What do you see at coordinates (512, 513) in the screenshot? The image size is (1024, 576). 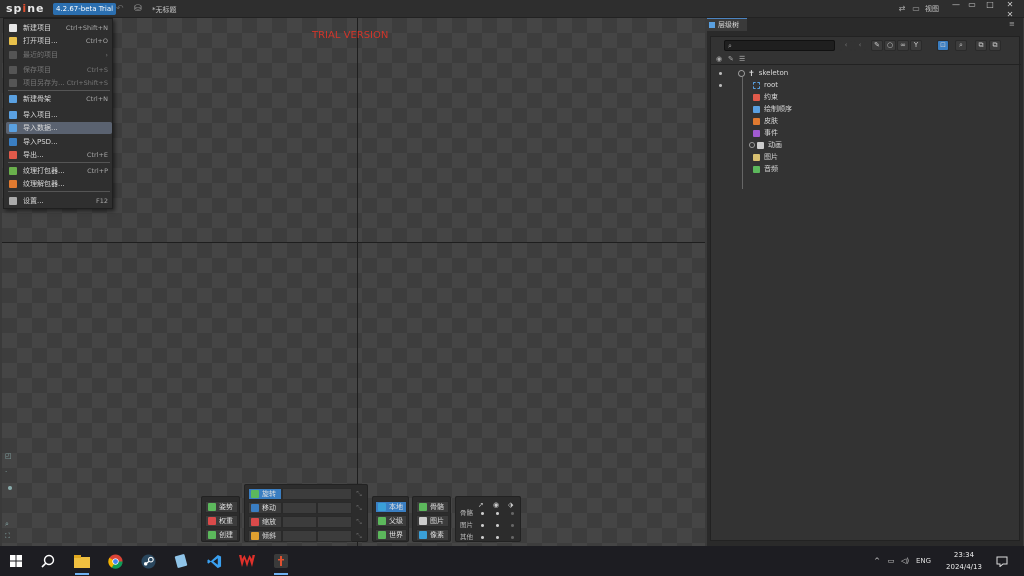 I see `bones-names-toggle` at bounding box center [512, 513].